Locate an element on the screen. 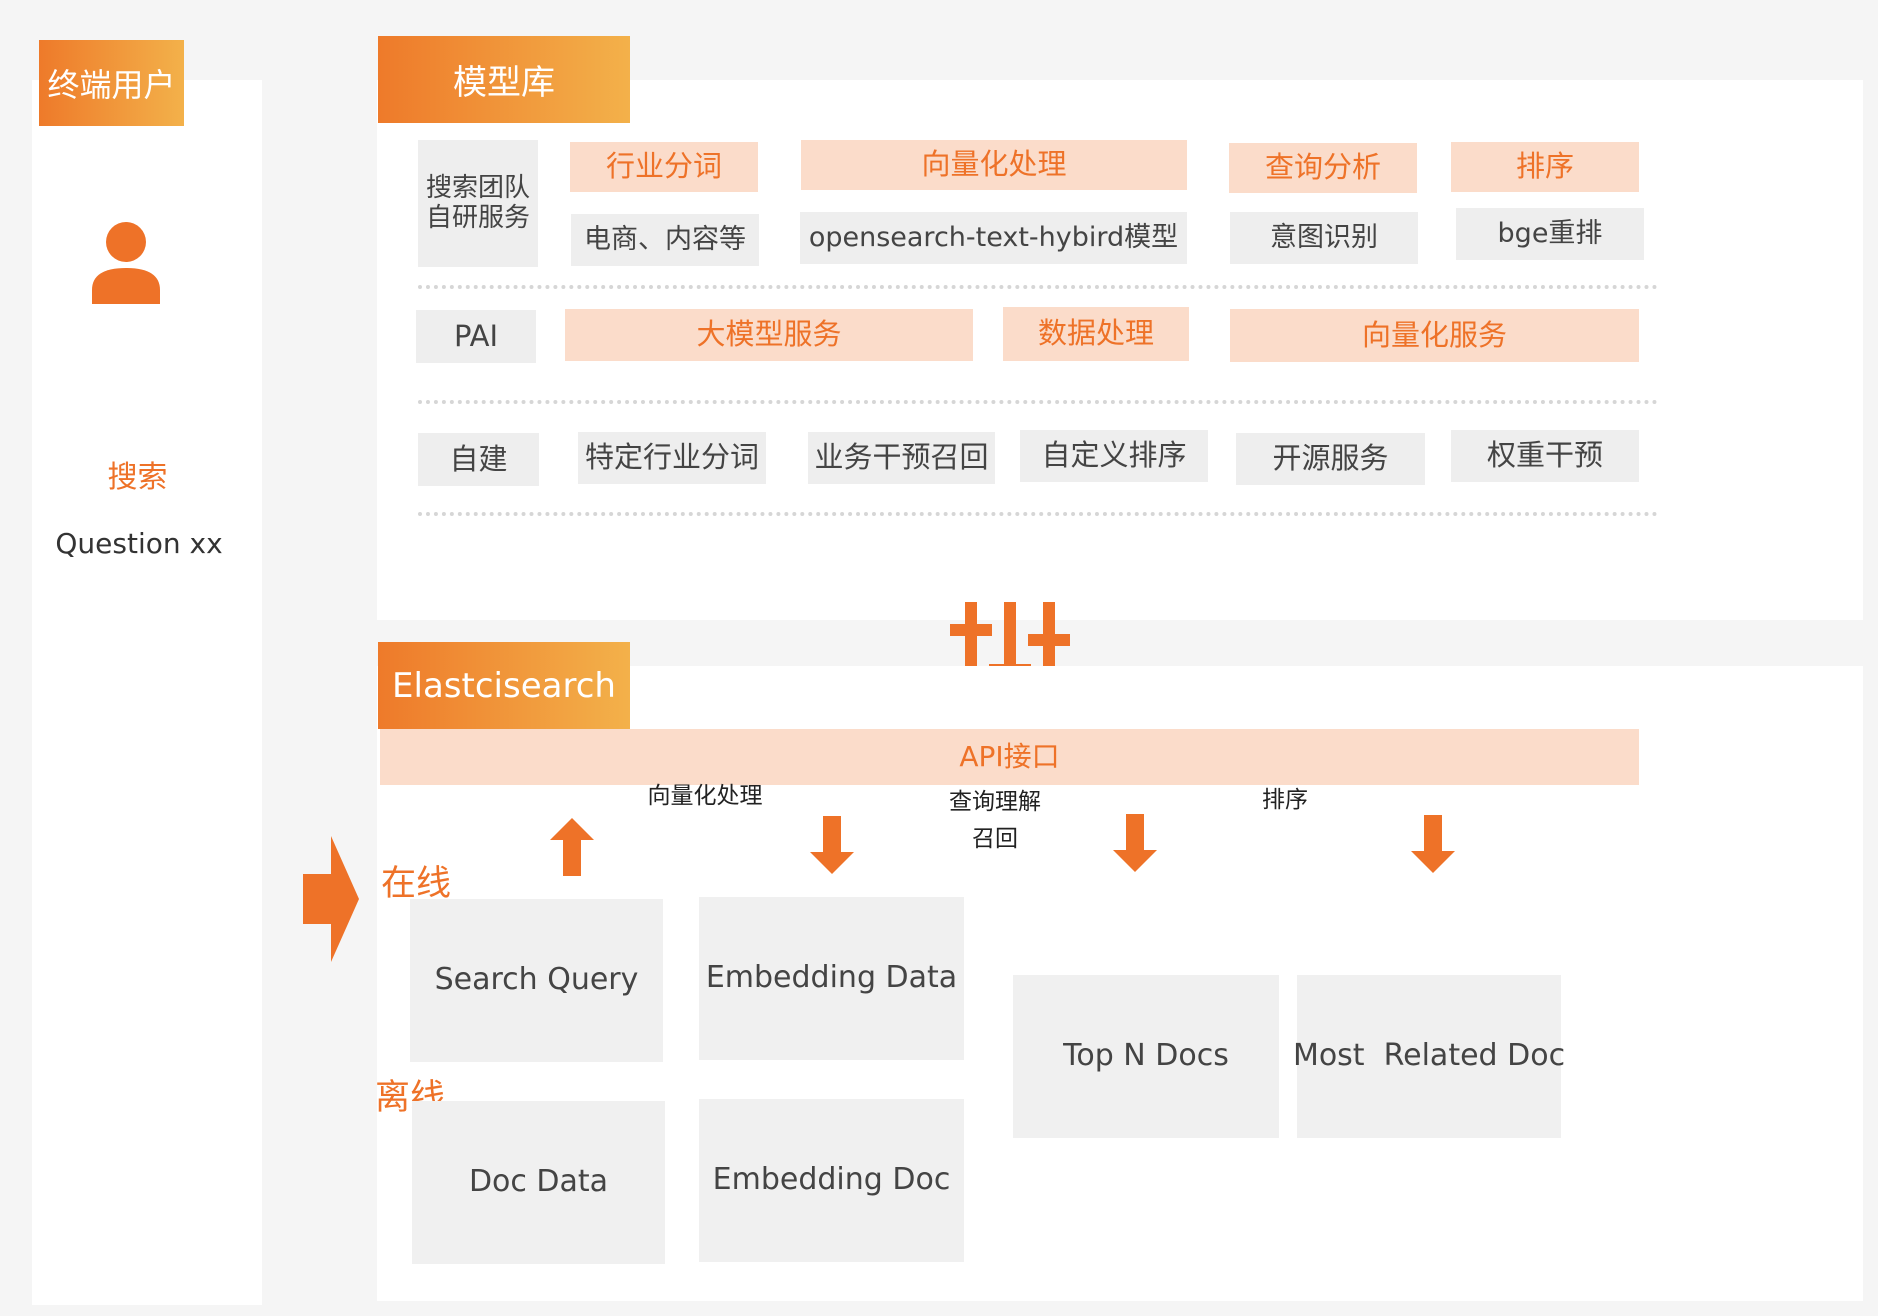 The height and width of the screenshot is (1316, 1878). user-icon is located at coordinates (126, 263).